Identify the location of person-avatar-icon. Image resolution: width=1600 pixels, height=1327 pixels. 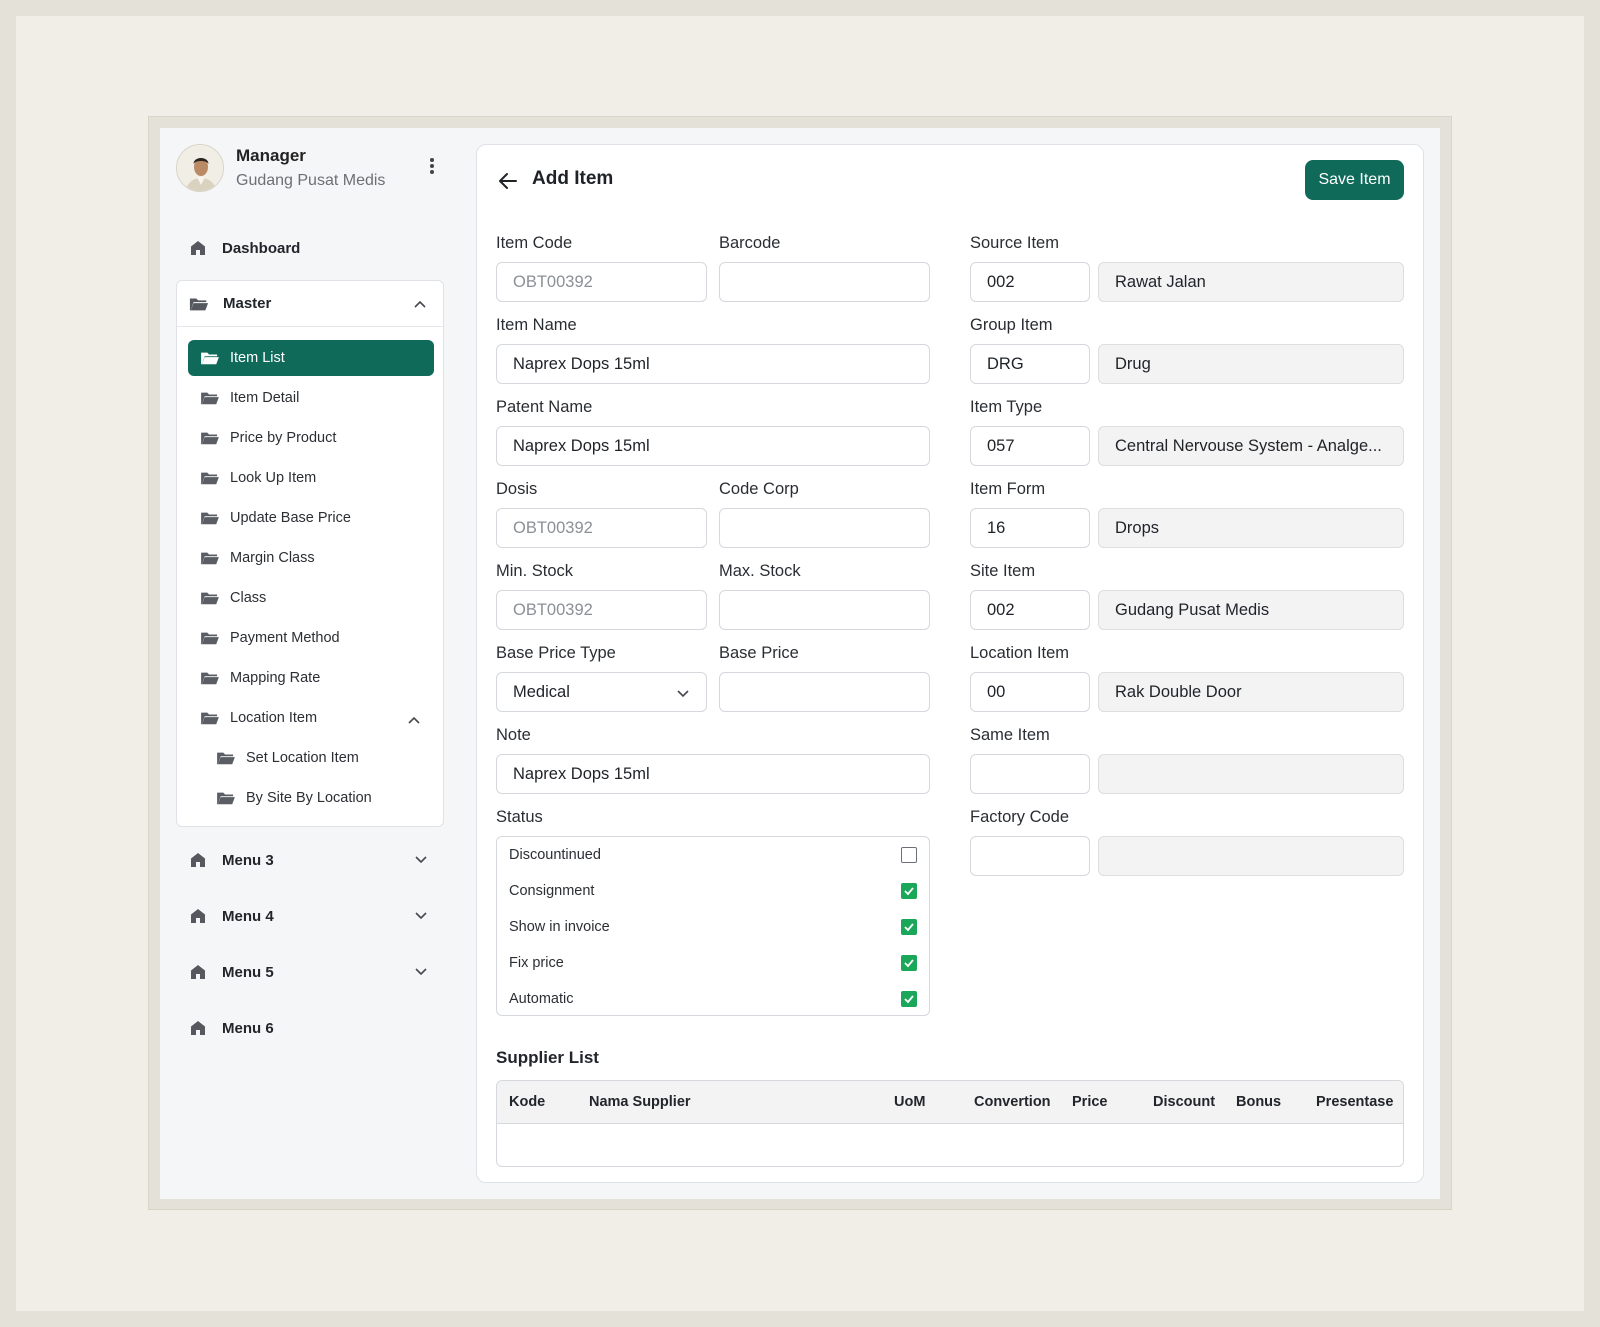
(200, 168).